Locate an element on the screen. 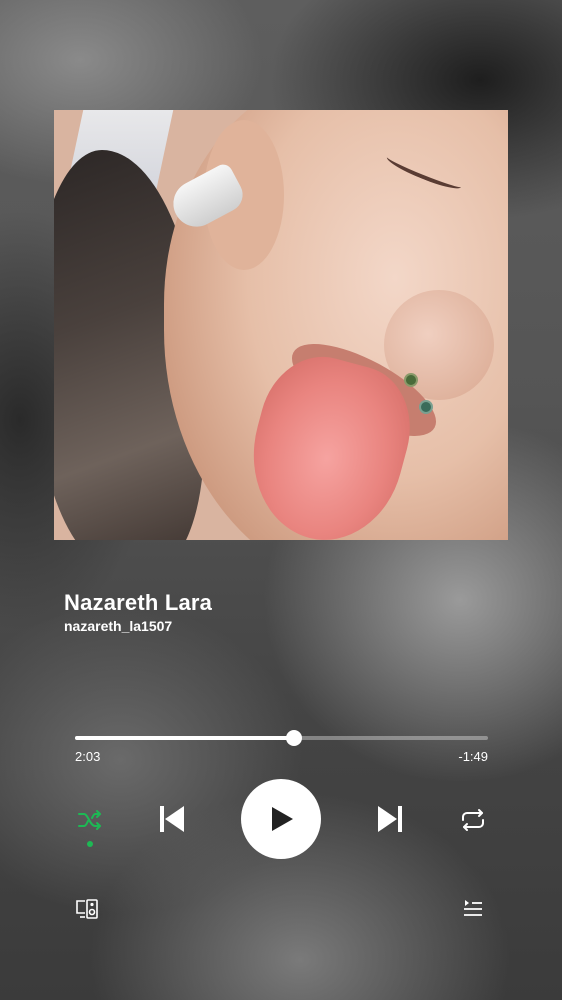 The image size is (562, 1000). track-artist: nazareth_la1507 is located at coordinates (118, 626).